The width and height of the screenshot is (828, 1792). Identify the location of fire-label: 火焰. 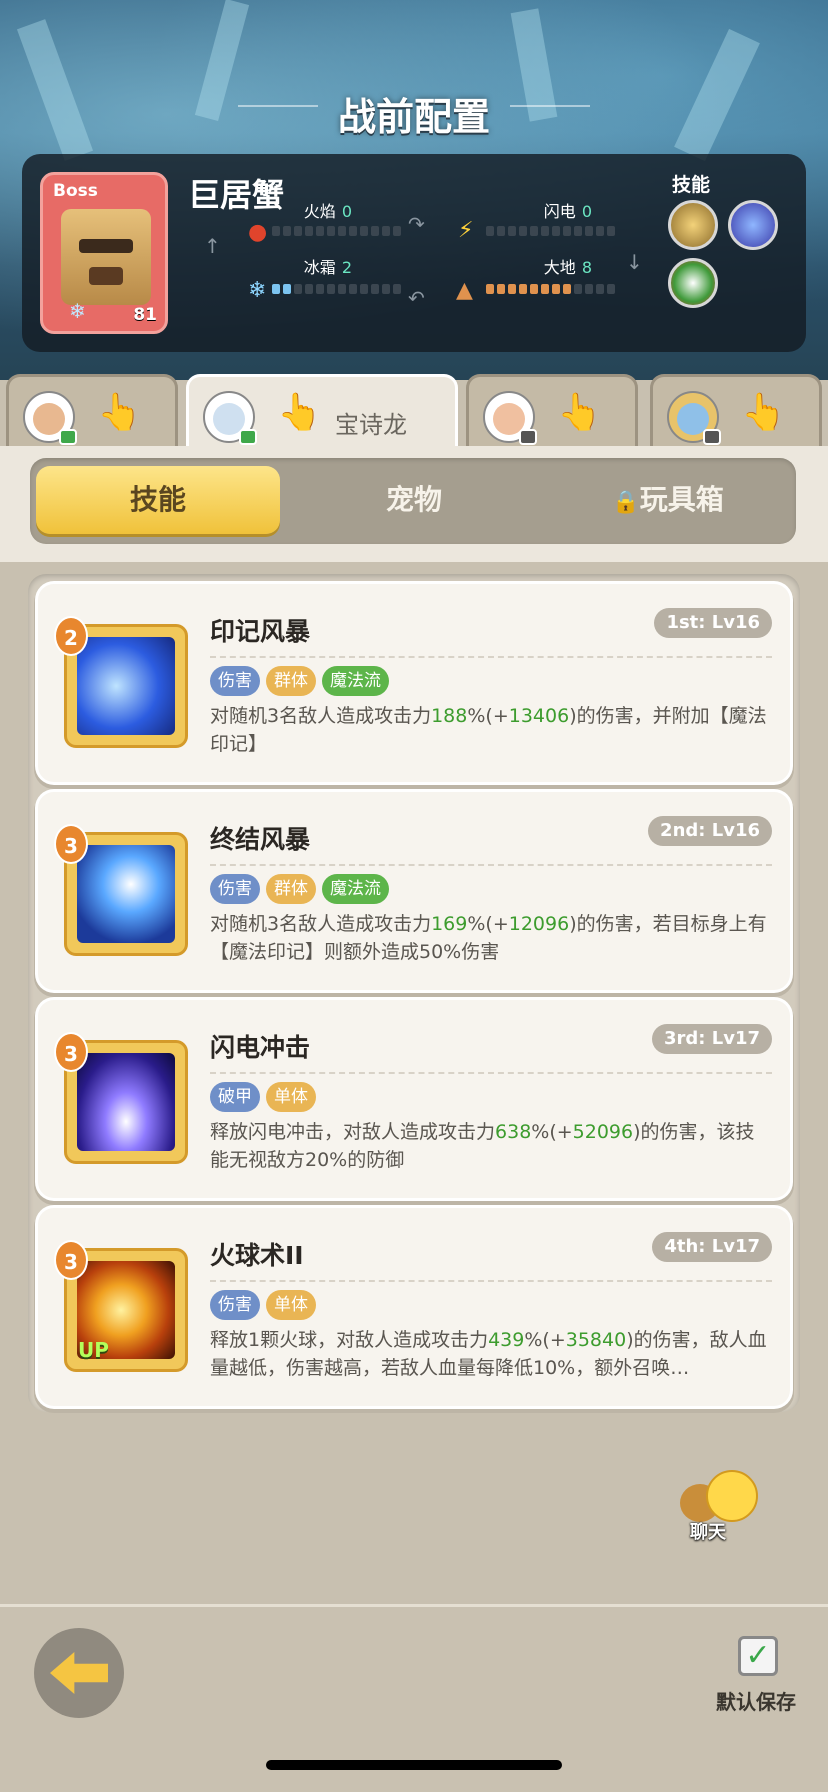
(319, 211).